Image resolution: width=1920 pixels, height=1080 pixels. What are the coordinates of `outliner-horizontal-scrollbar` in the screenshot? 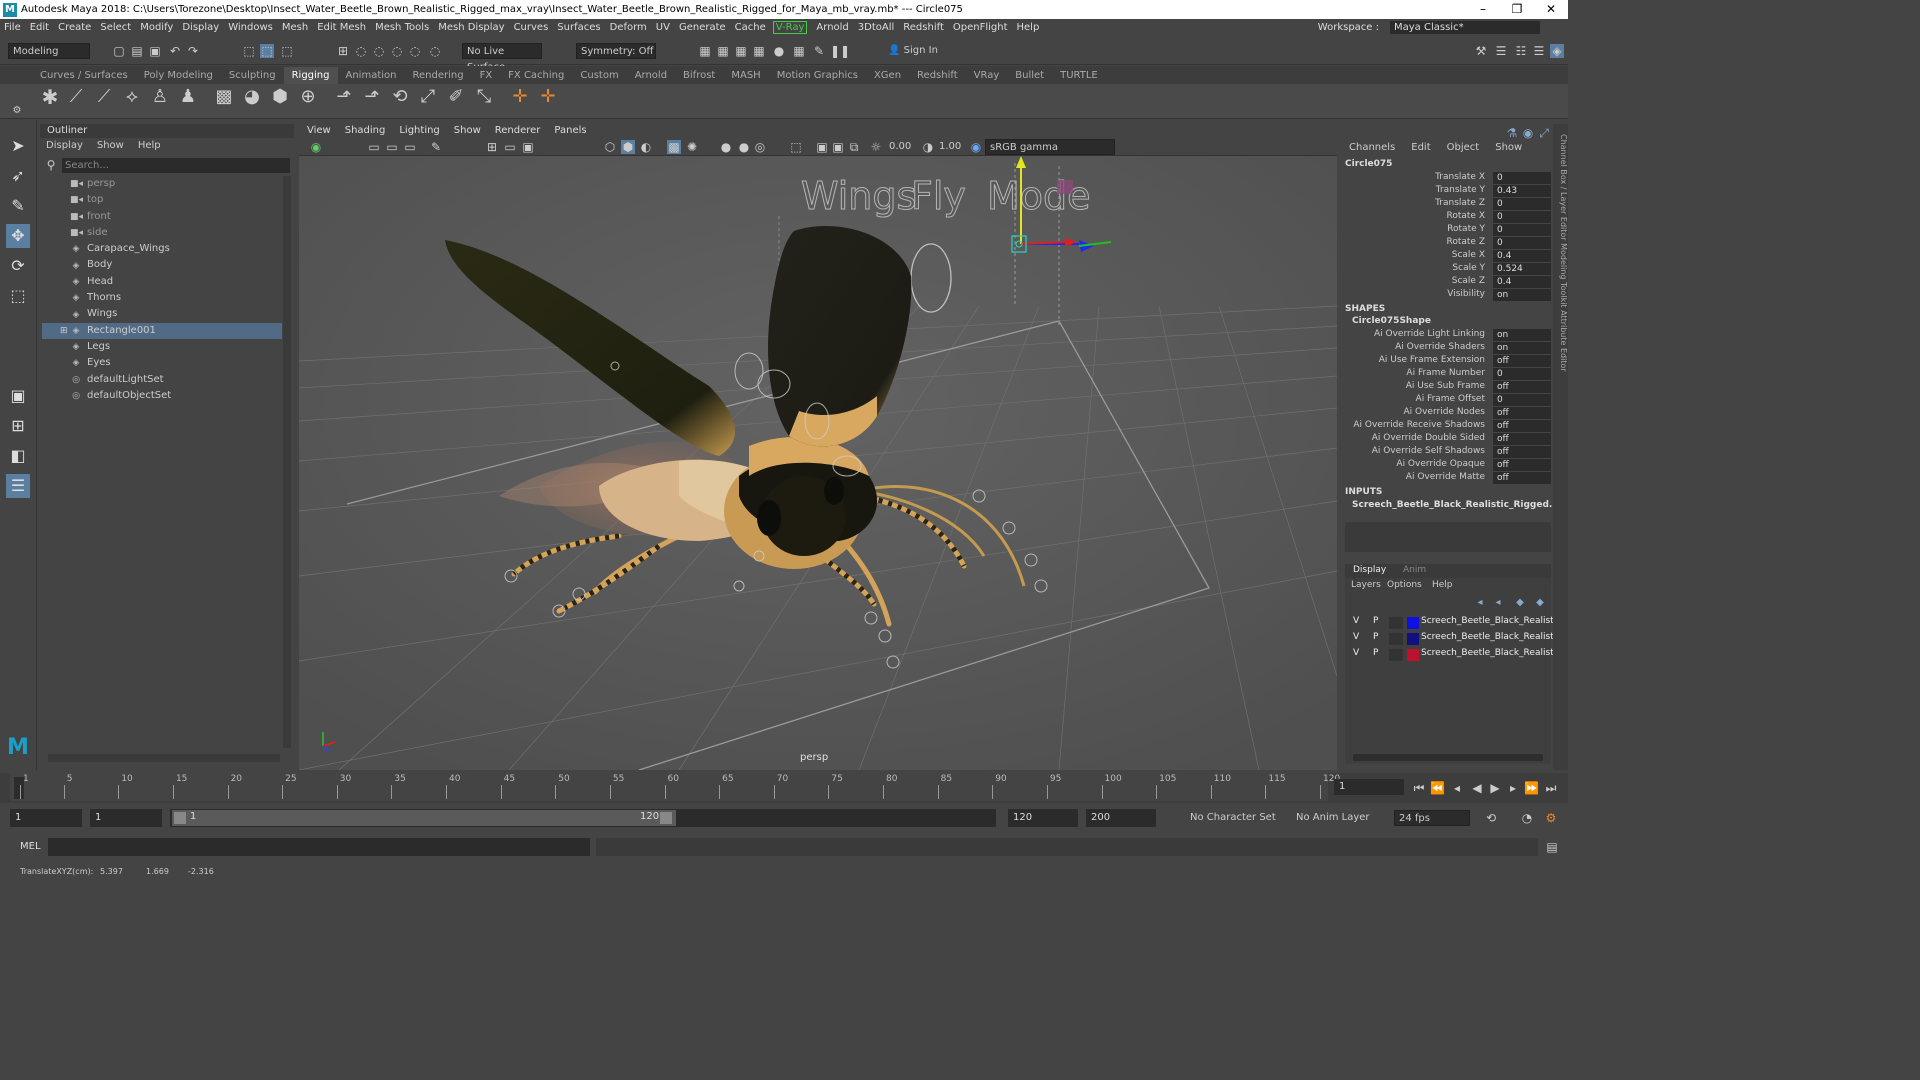 It's located at (164, 758).